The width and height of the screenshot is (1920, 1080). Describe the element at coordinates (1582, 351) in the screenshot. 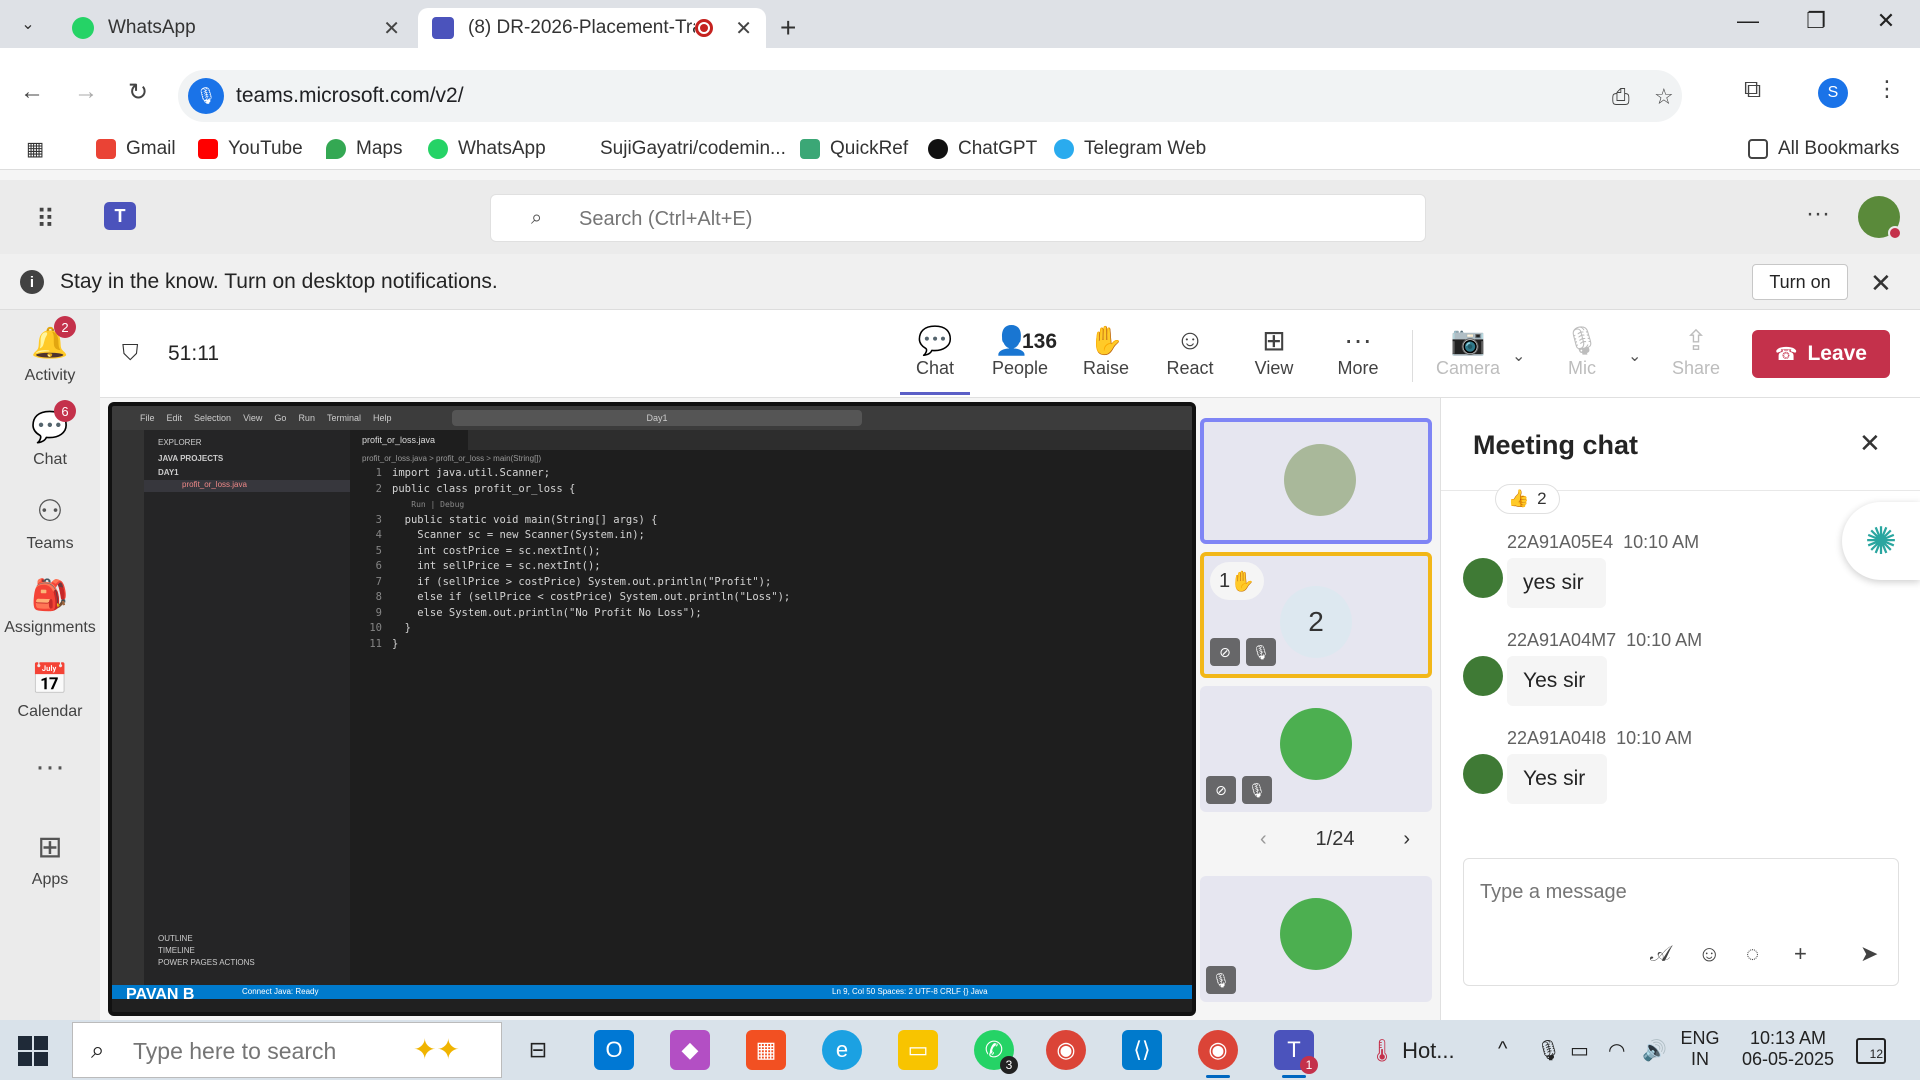

I see `mic-button: 🎙 Mic` at that location.